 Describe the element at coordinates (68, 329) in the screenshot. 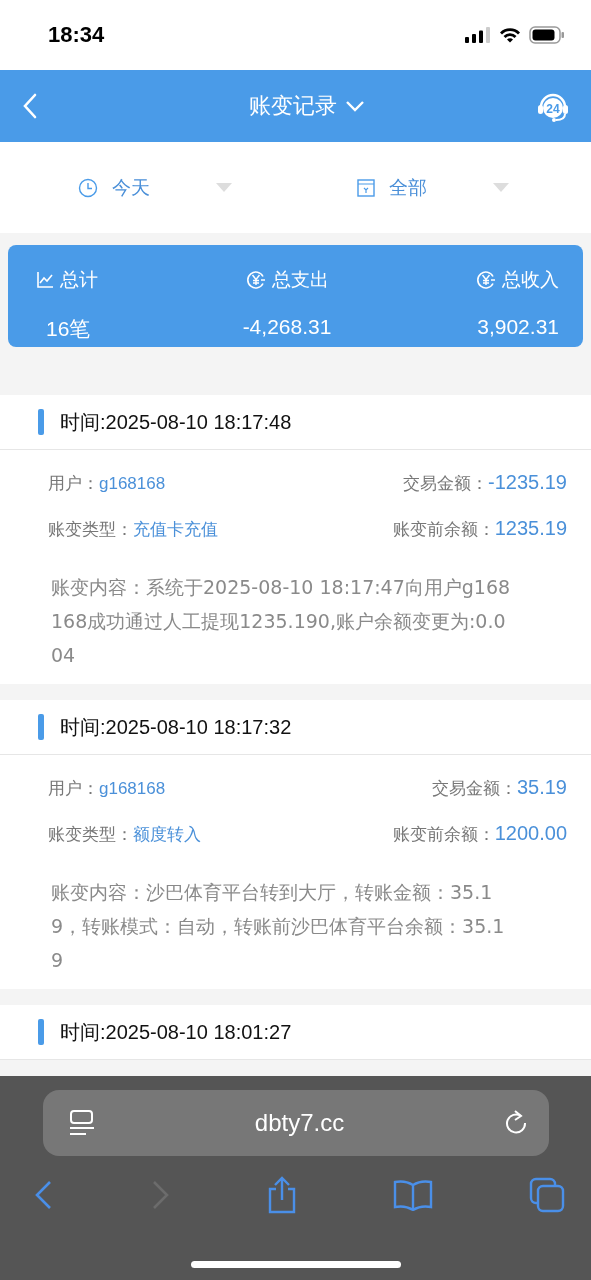

I see `summary-value: 16笔` at that location.